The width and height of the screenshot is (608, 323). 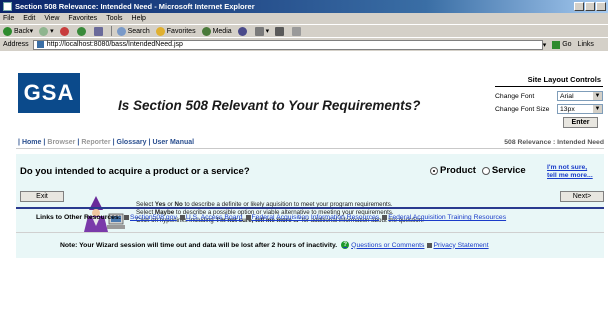 I want to click on questions-link: ? Questions or Comments, so click(x=382, y=245).